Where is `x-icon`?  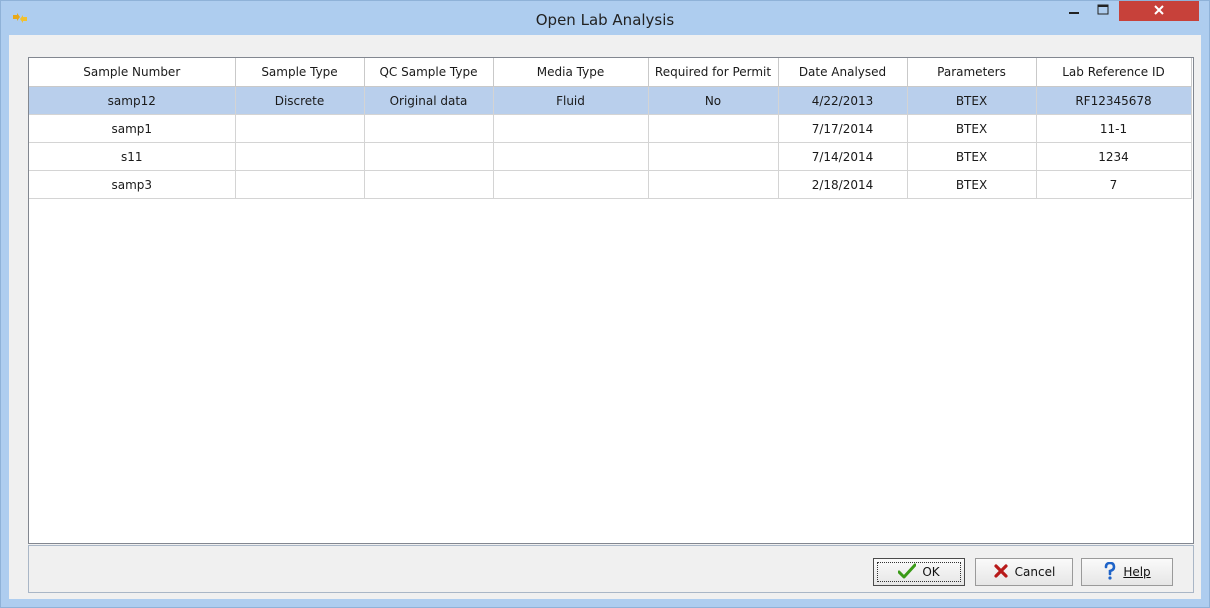 x-icon is located at coordinates (1001, 572).